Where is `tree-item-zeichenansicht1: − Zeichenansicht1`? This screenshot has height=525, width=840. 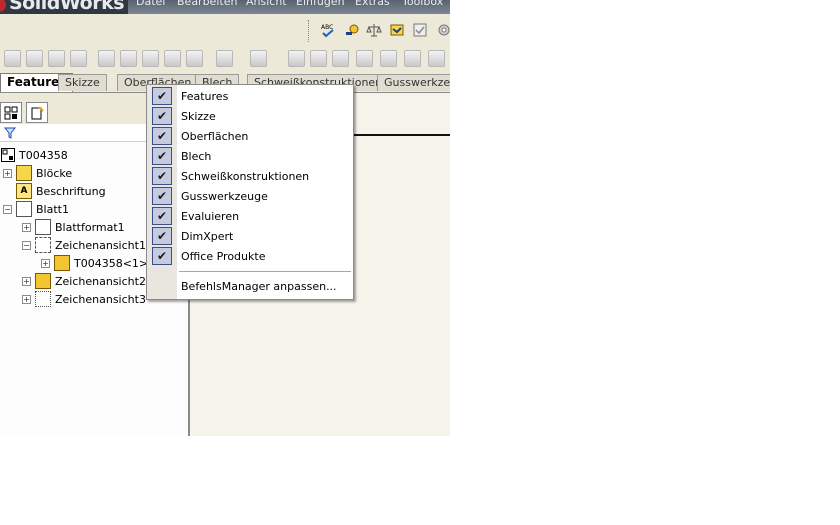
tree-item-zeichenansicht1: − Zeichenansicht1 is located at coordinates (84, 245).